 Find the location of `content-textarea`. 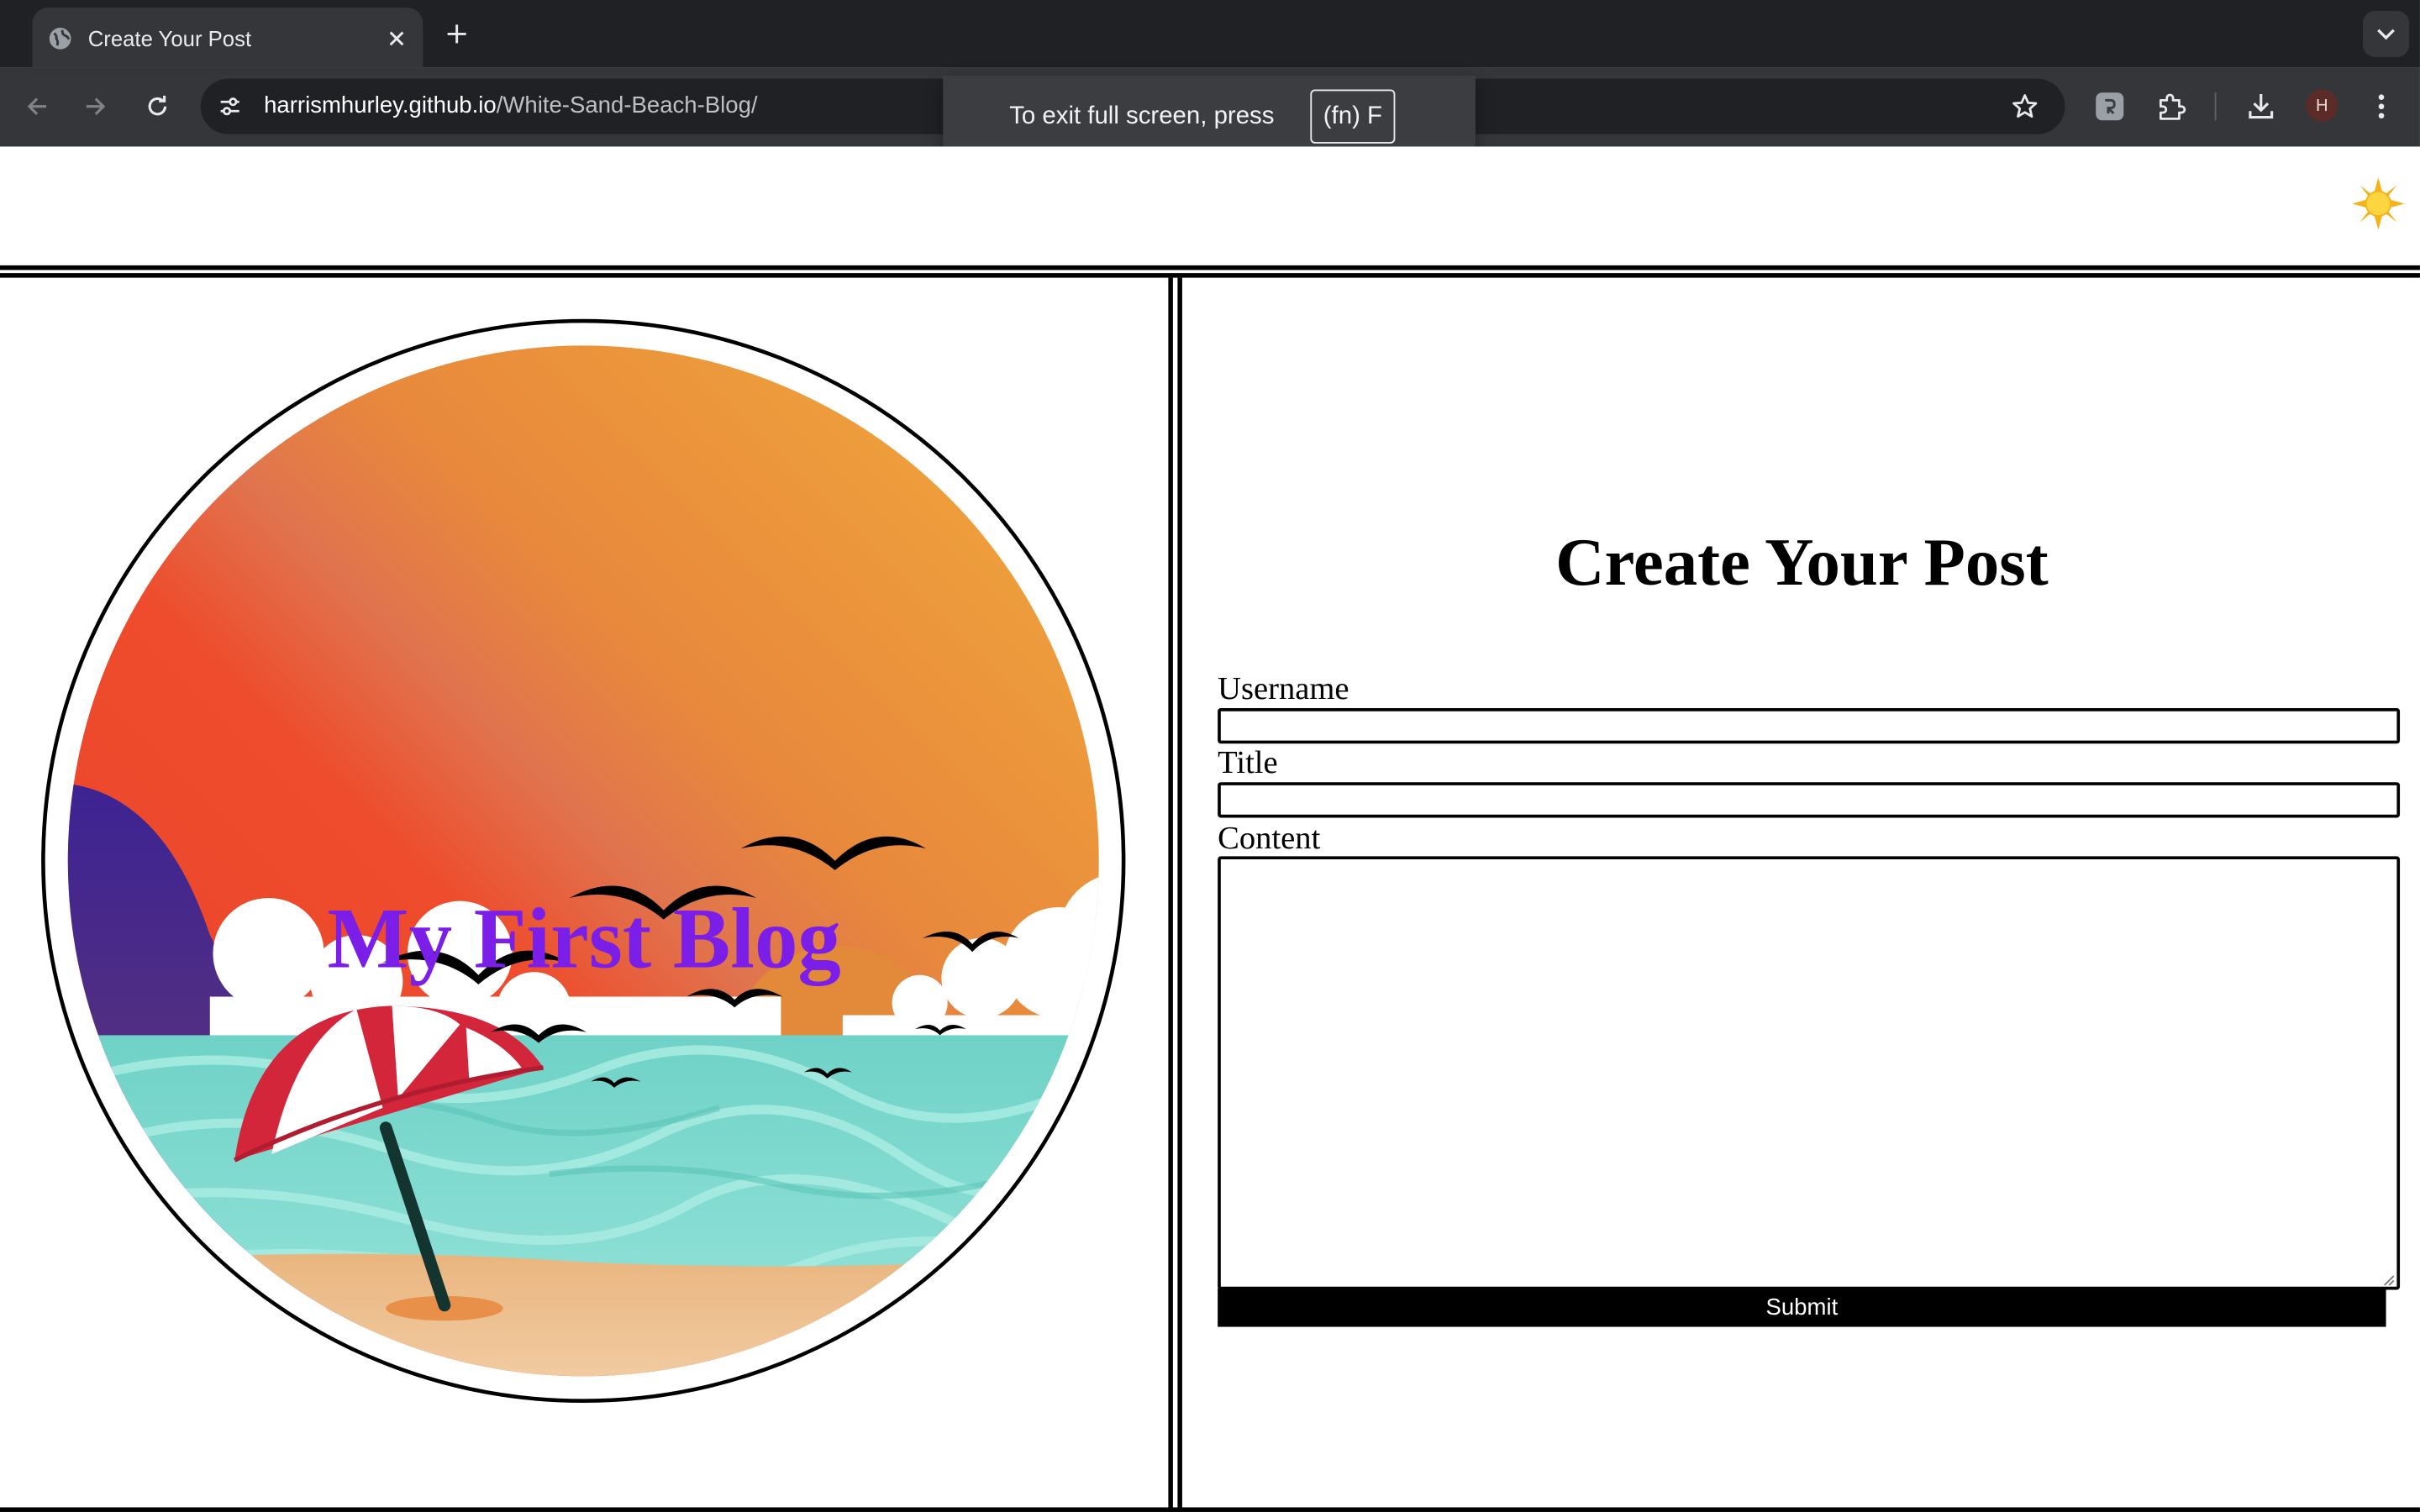

content-textarea is located at coordinates (1809, 1073).